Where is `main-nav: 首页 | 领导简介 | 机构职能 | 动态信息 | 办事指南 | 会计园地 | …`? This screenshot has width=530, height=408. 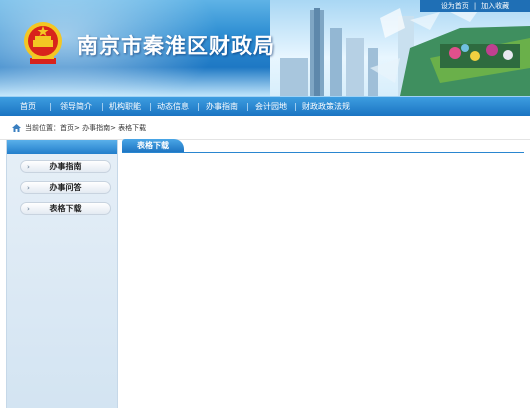 main-nav: 首页 | 领导简介 | 机构职能 | 动态信息 | 办事指南 | 会计园地 | … is located at coordinates (265, 106).